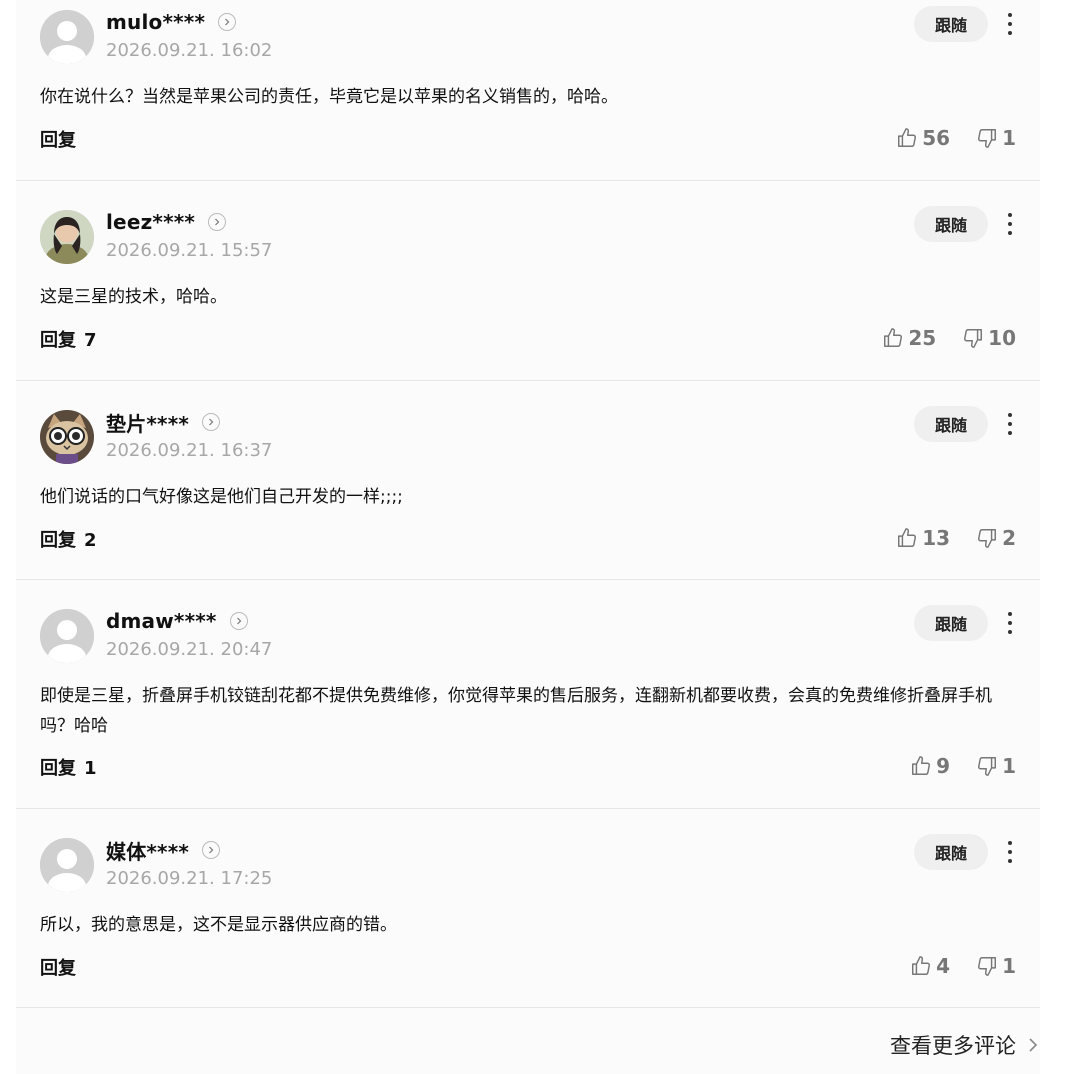  I want to click on dislike-count: 2, so click(1009, 538).